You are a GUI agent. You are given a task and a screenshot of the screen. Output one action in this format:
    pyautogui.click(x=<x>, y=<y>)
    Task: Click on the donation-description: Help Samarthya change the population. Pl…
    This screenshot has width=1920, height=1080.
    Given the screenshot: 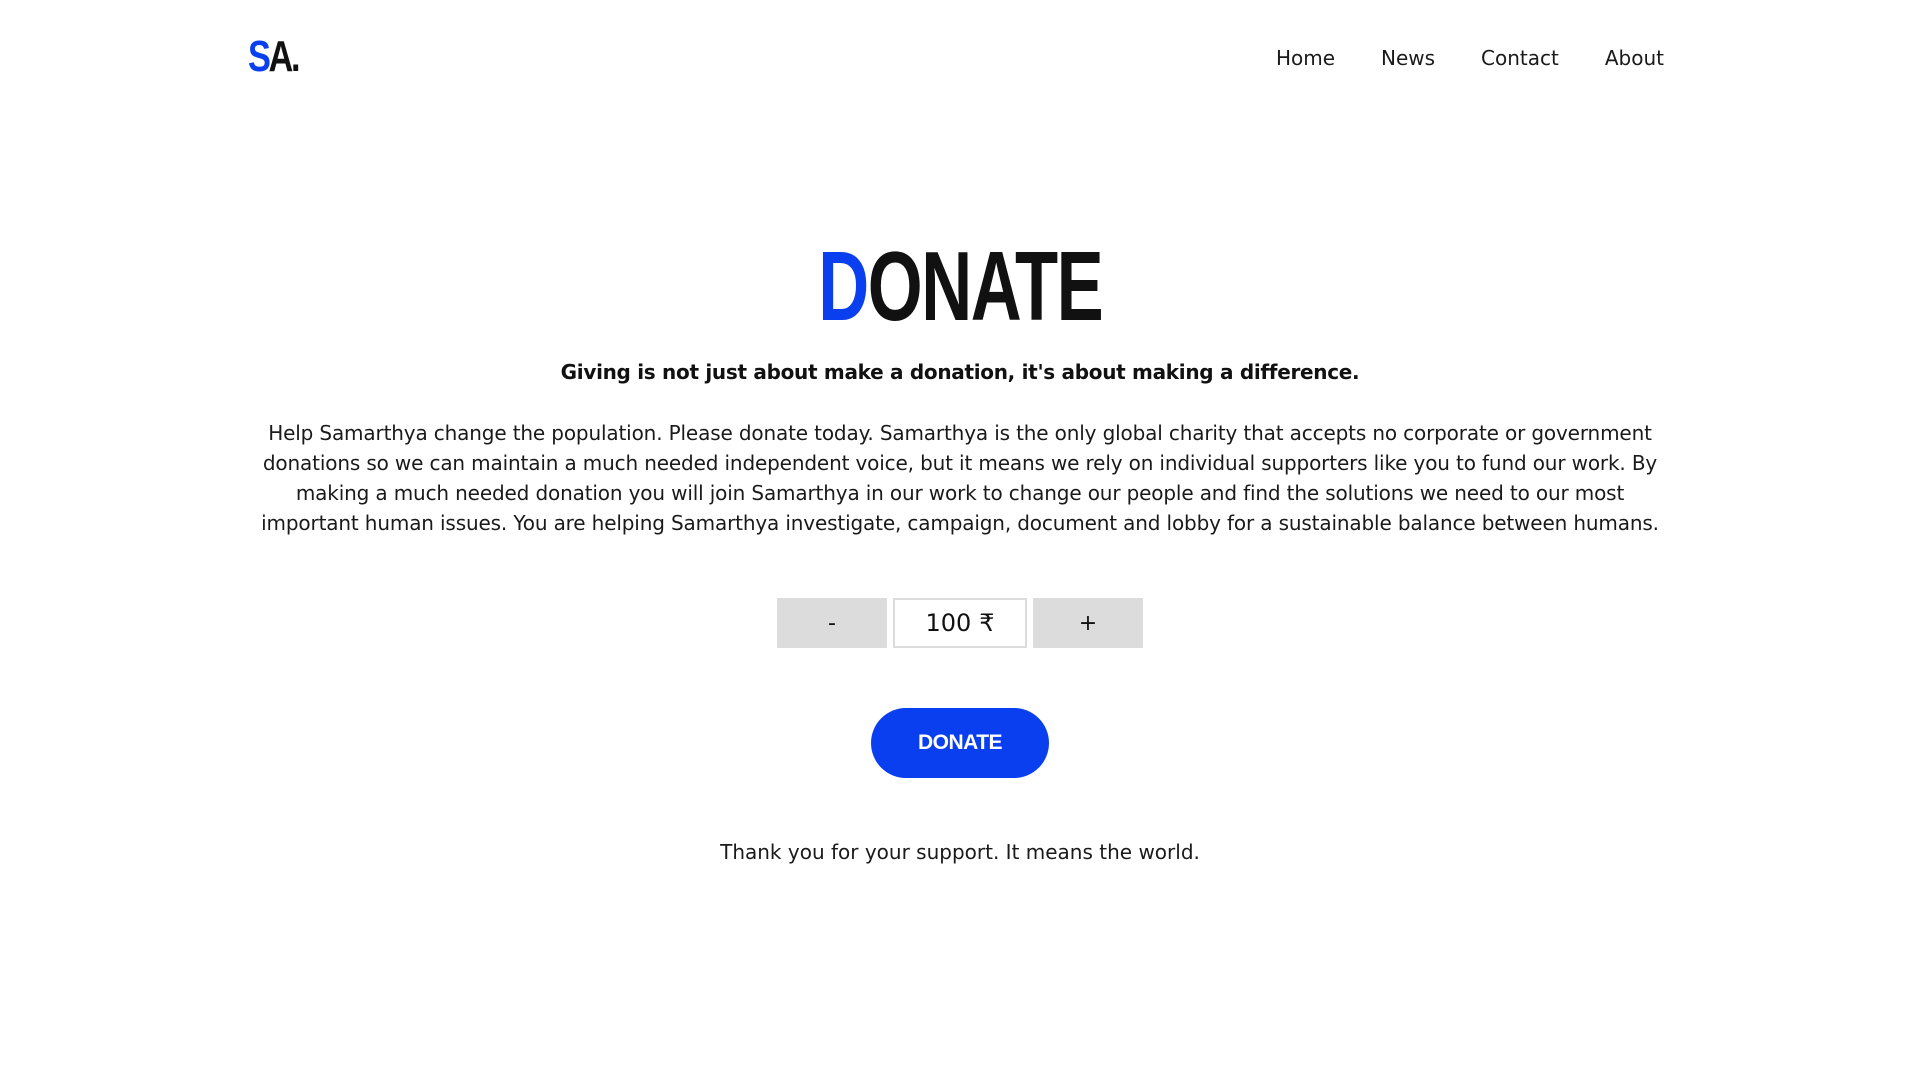 What is the action you would take?
    pyautogui.click(x=960, y=478)
    